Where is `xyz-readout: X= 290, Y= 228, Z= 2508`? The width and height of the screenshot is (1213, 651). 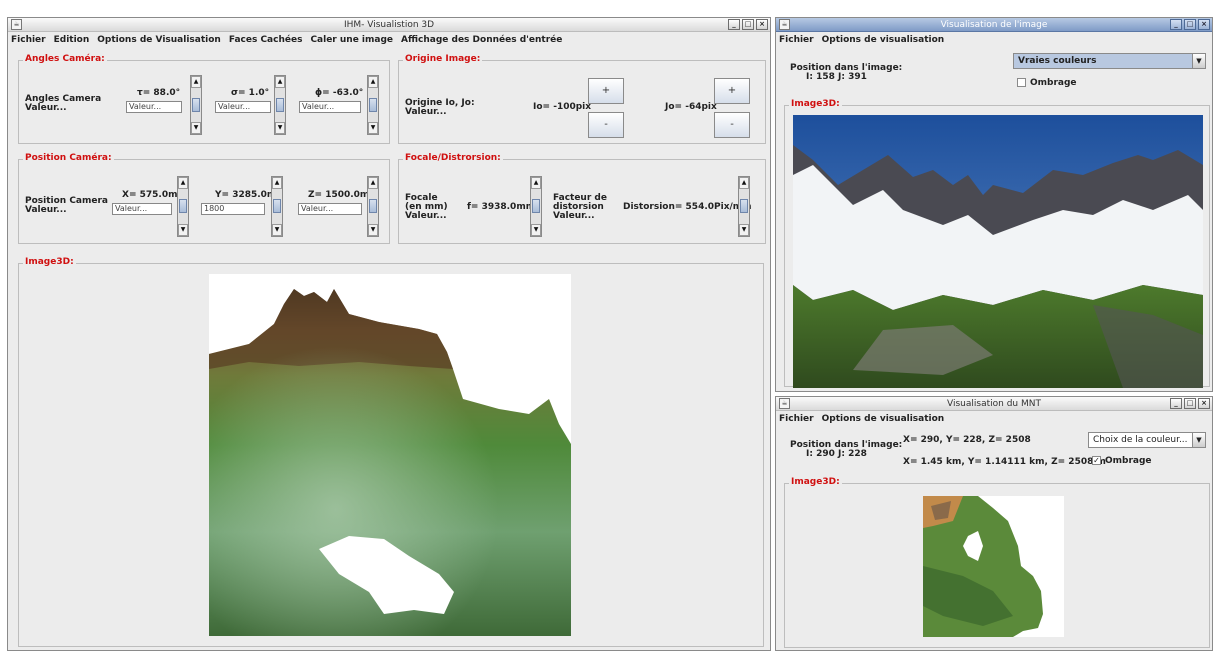
xyz-readout: X= 290, Y= 228, Z= 2508 is located at coordinates (967, 440).